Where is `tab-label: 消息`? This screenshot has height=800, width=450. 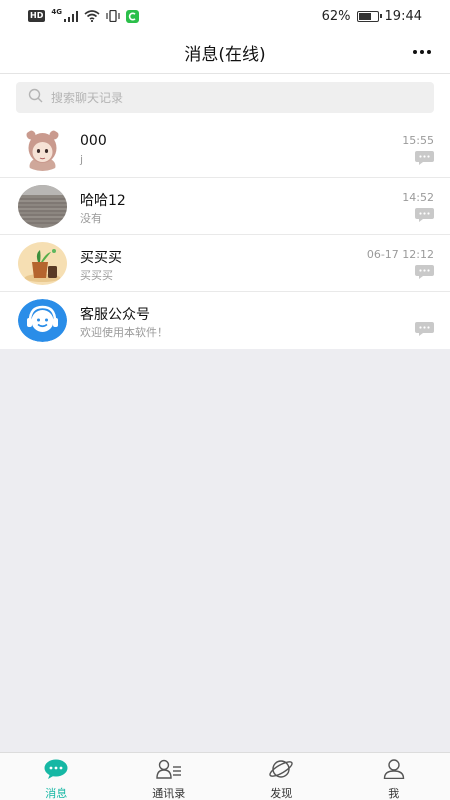
tab-label: 消息 is located at coordinates (56, 793).